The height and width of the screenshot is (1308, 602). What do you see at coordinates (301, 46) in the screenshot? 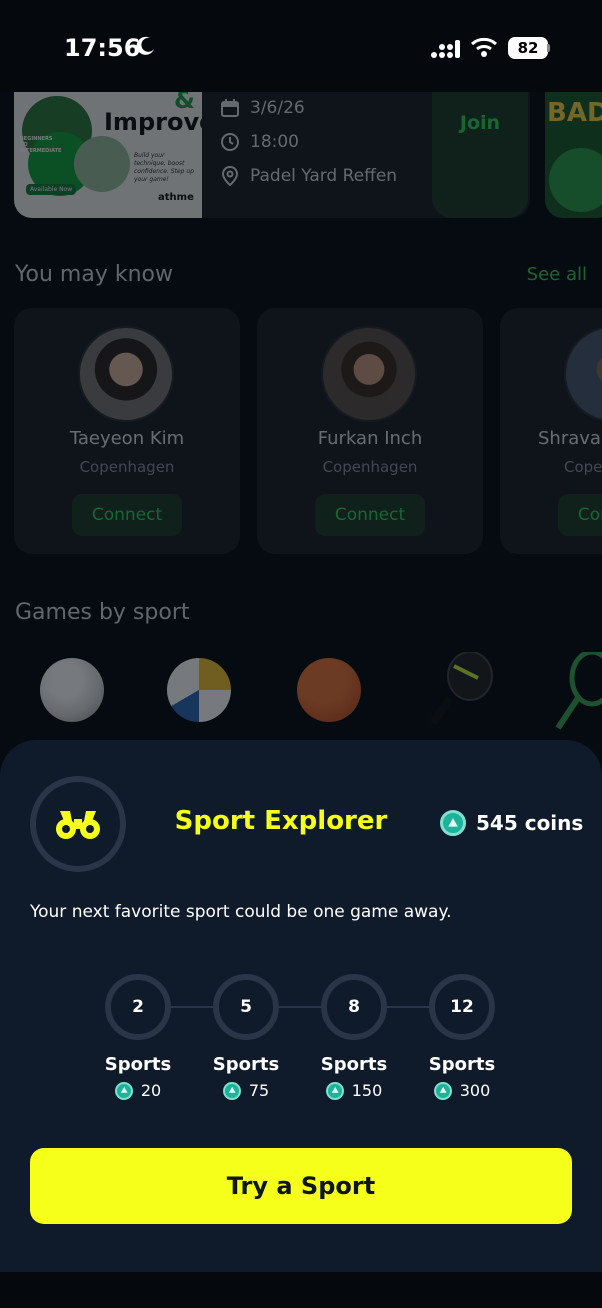
I see `status-bar: 17:56 82` at bounding box center [301, 46].